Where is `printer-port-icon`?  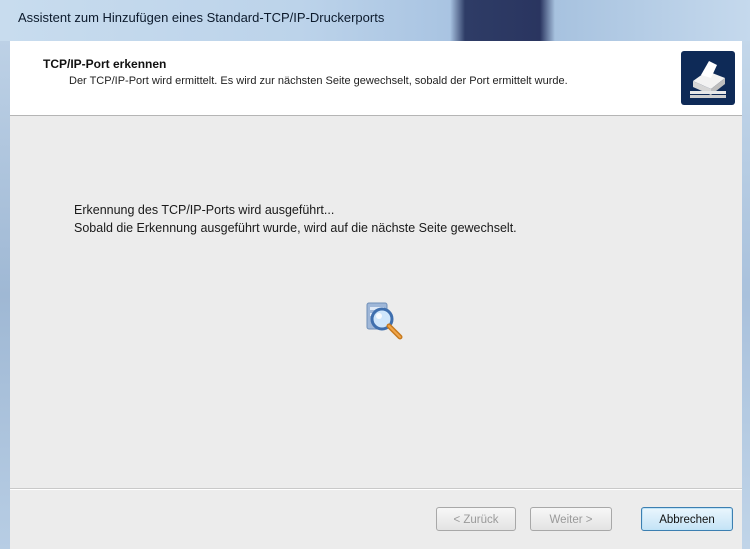 printer-port-icon is located at coordinates (708, 78).